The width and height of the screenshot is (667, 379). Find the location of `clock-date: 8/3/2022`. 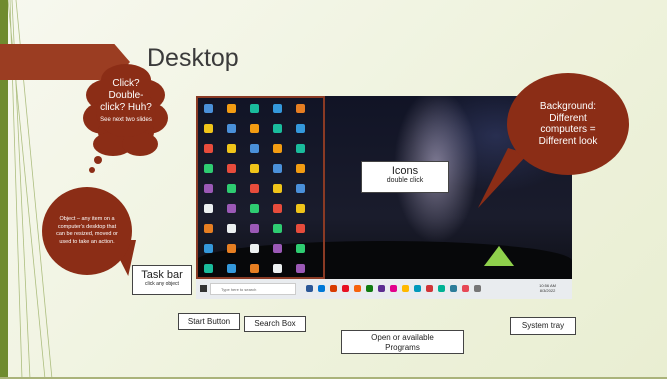

clock-date: 8/3/2022 is located at coordinates (547, 290).